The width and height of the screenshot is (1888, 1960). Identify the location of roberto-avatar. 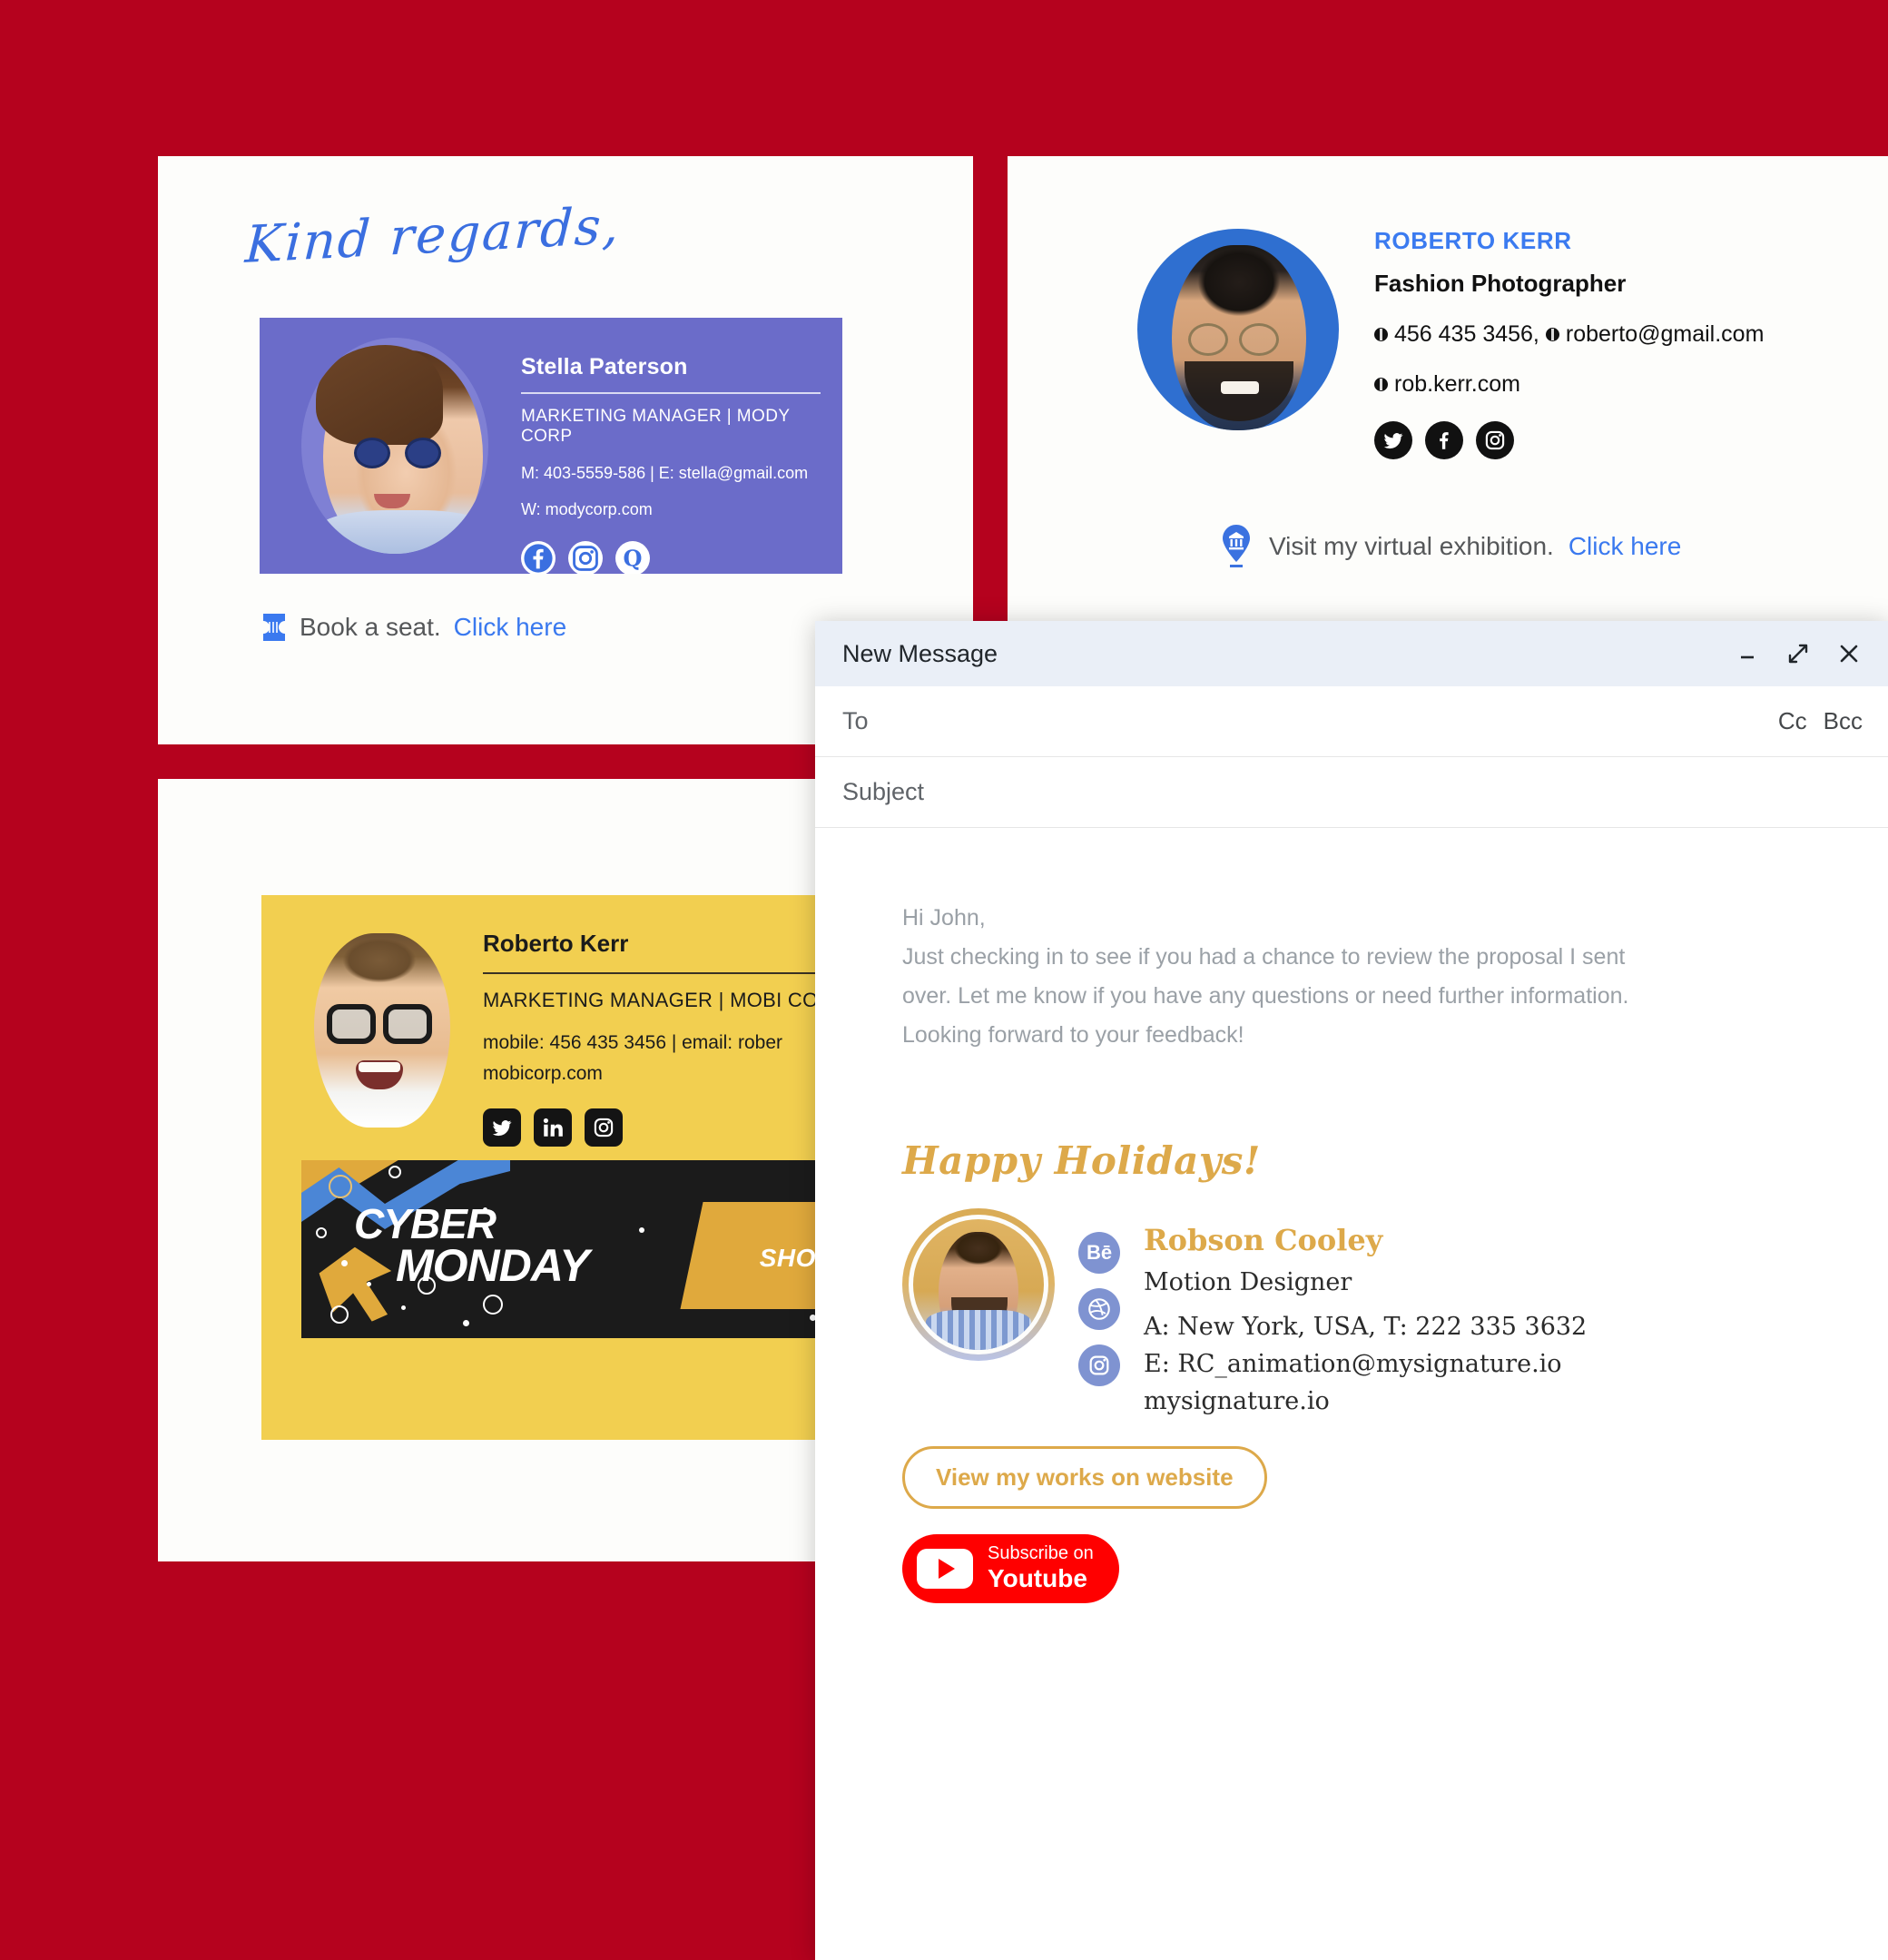
(1238, 329).